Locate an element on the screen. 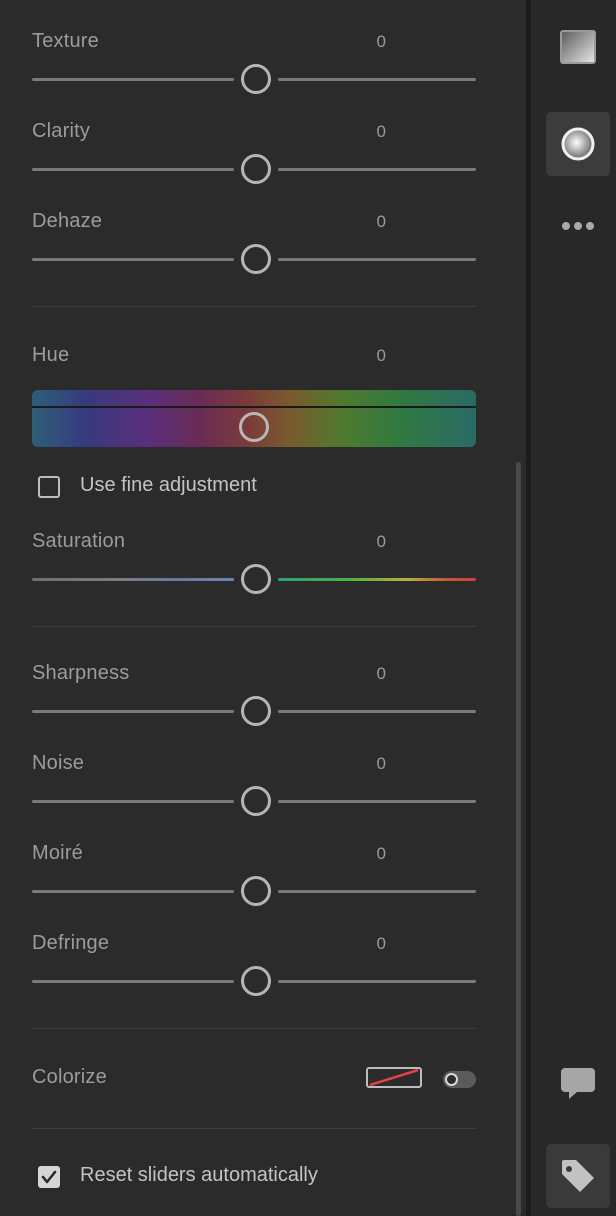  defringe-slider-thumb is located at coordinates (256, 981).